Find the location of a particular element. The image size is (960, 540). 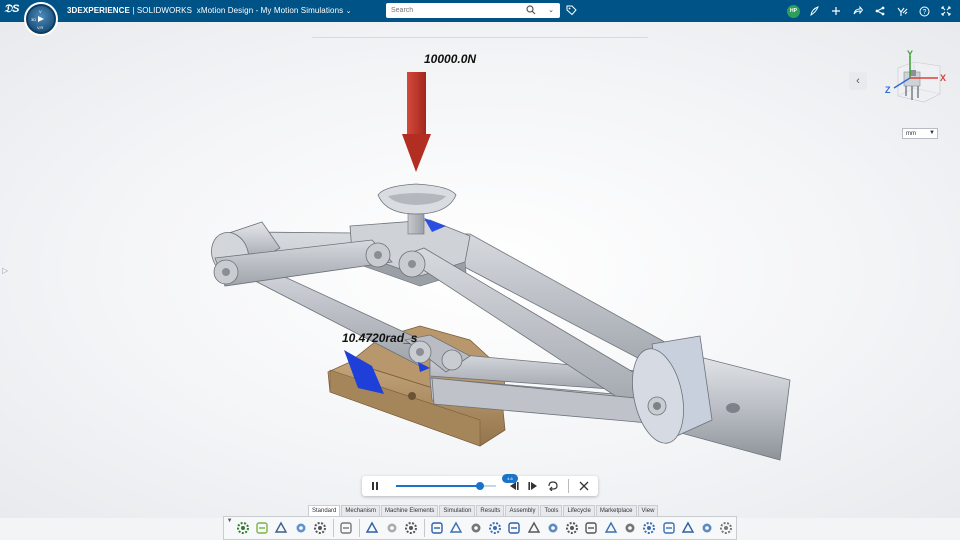

compass-label-v: V is located at coordinates (40, 11).